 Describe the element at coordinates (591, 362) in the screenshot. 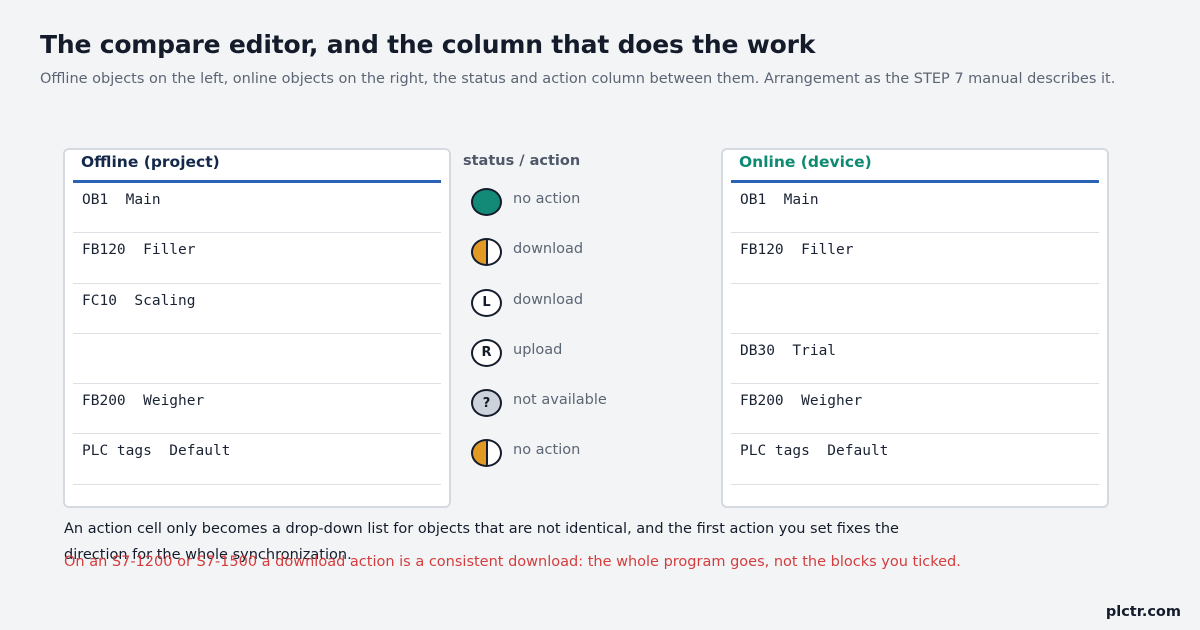

I see `status-row: R upload` at that location.